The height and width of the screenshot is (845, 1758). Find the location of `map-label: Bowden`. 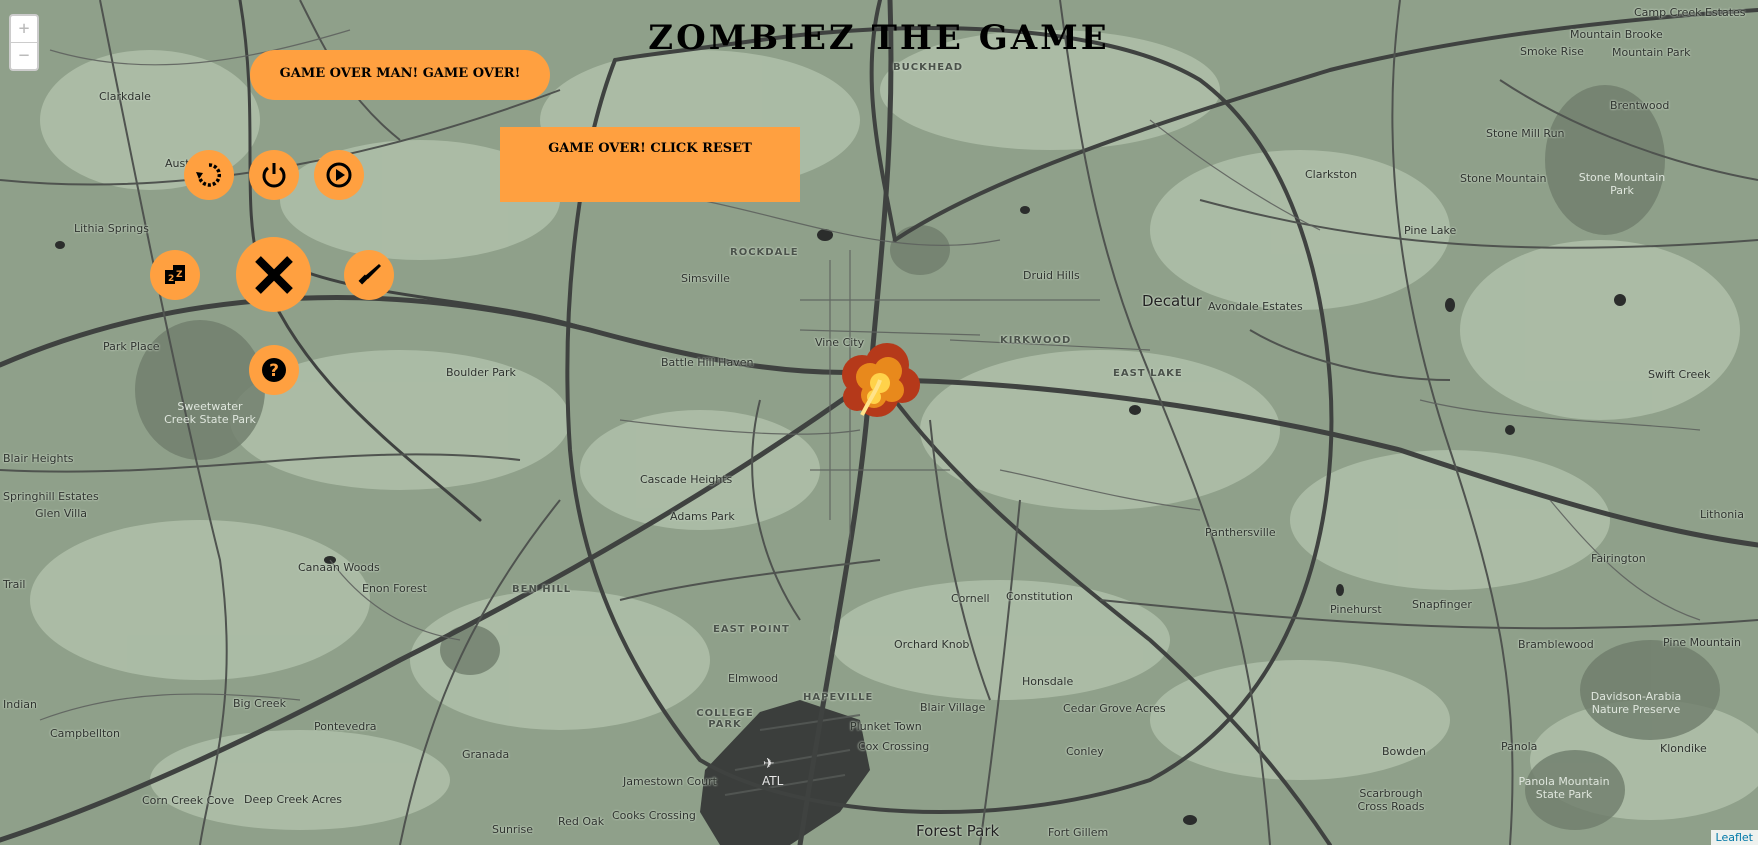

map-label: Bowden is located at coordinates (1404, 751).